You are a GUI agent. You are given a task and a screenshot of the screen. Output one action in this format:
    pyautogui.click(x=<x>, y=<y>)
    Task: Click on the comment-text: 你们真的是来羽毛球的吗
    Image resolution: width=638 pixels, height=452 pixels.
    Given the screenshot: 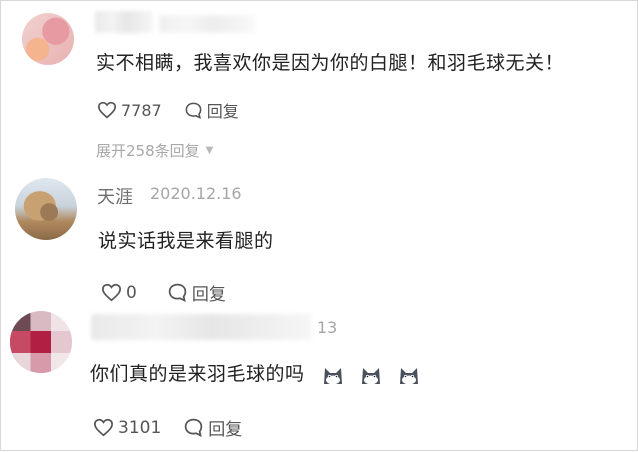 What is the action you would take?
    pyautogui.click(x=262, y=373)
    